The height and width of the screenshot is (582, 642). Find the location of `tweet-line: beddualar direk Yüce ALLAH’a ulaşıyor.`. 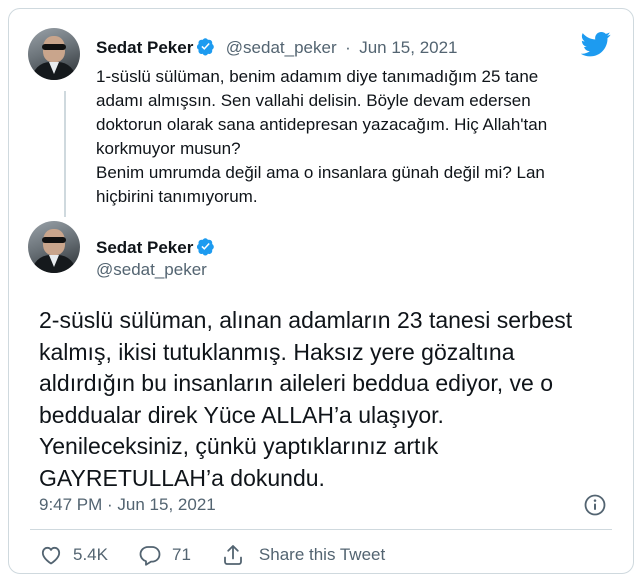

tweet-line: beddualar direk Yüce ALLAH’a ulaşıyor. is located at coordinates (241, 414).